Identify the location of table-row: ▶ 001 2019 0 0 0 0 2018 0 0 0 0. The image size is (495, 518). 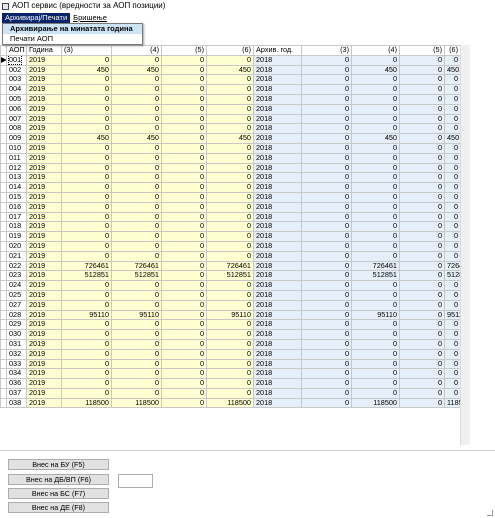
(230, 60).